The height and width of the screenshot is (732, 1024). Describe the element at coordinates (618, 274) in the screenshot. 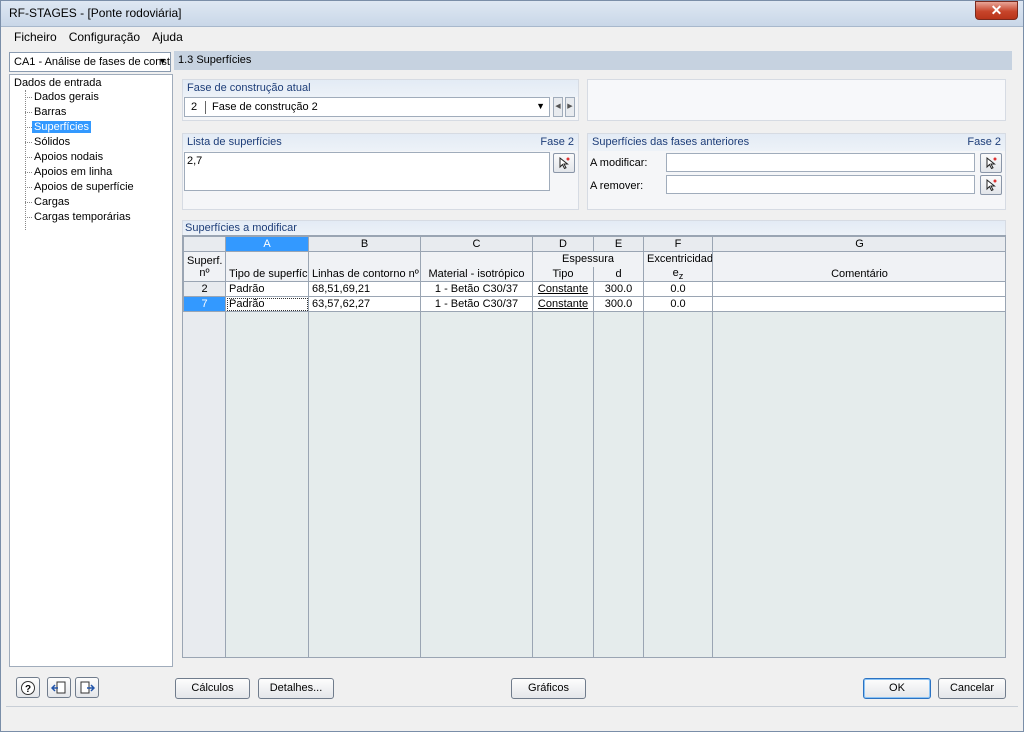

I see `header-d: d` at that location.